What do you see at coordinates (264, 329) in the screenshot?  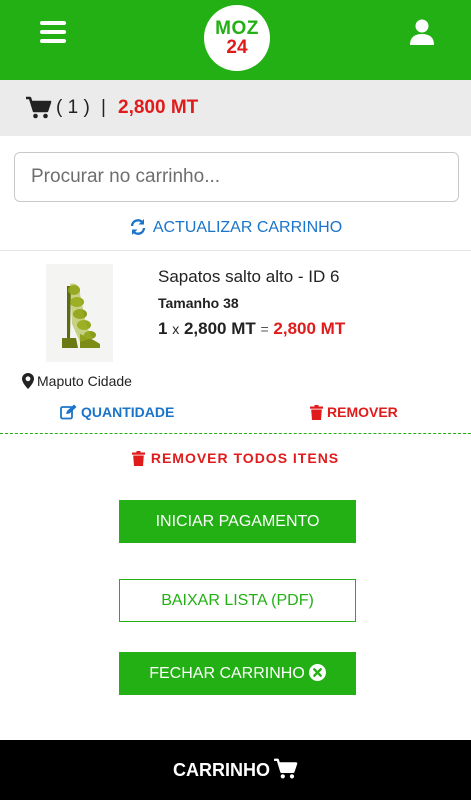 I see `equals-symbol: =` at bounding box center [264, 329].